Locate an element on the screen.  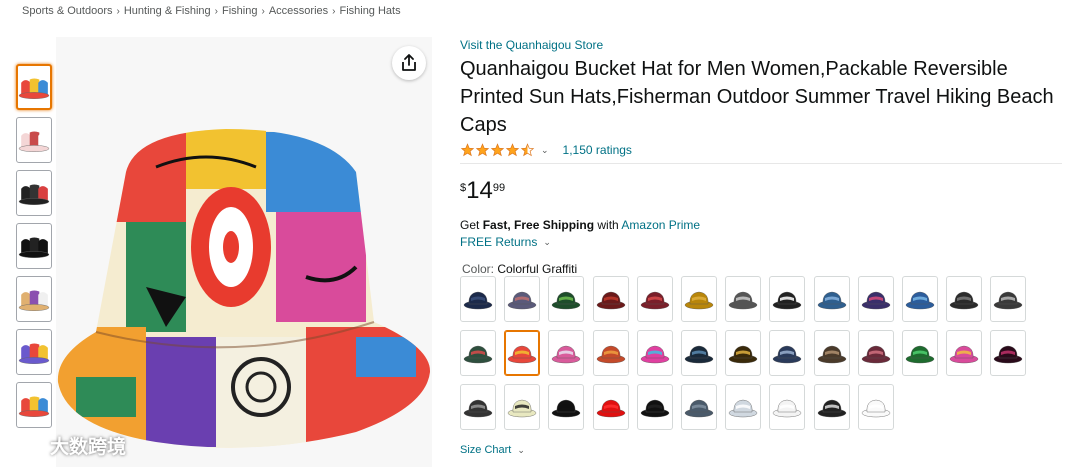
thumb-hat-on-head is located at coordinates (34, 352).